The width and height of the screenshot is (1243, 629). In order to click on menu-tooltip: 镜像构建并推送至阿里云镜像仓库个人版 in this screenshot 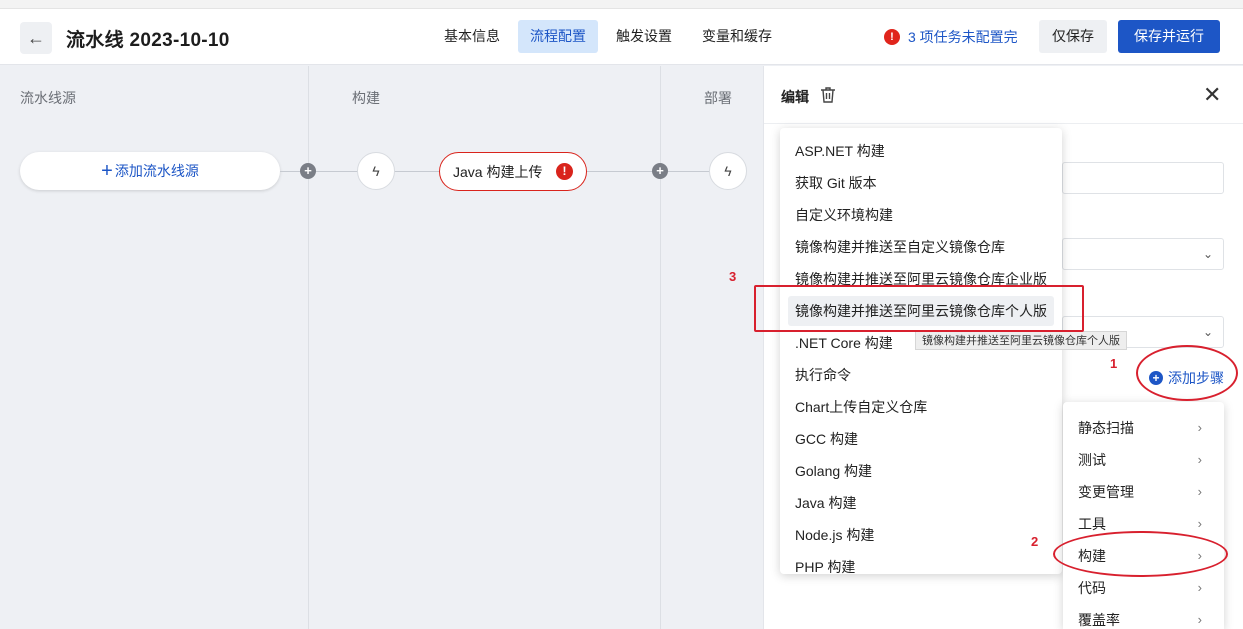, I will do `click(1021, 340)`.